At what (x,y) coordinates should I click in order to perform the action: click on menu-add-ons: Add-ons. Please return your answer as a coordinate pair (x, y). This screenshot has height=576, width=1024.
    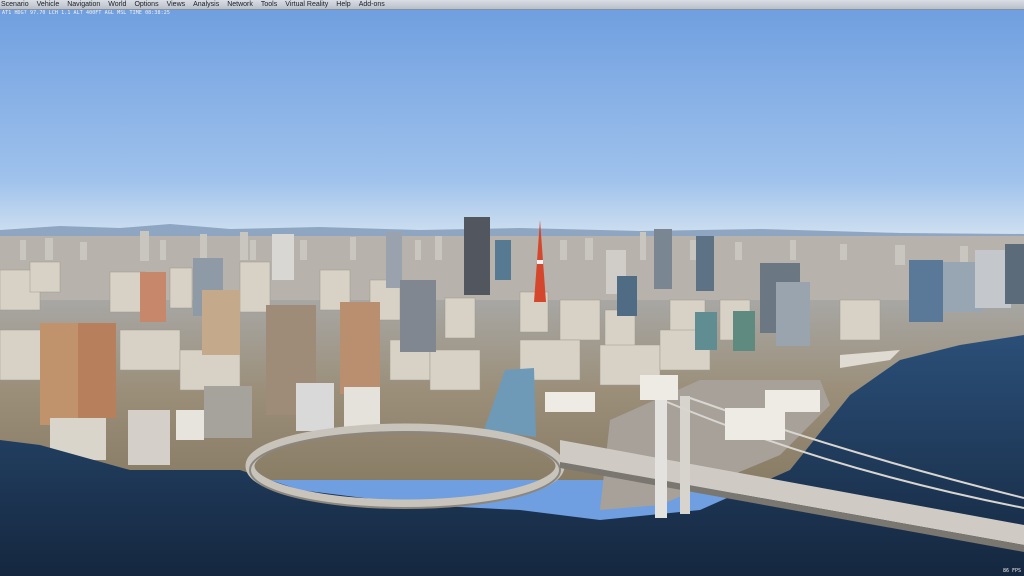
    Looking at the image, I should click on (372, 4).